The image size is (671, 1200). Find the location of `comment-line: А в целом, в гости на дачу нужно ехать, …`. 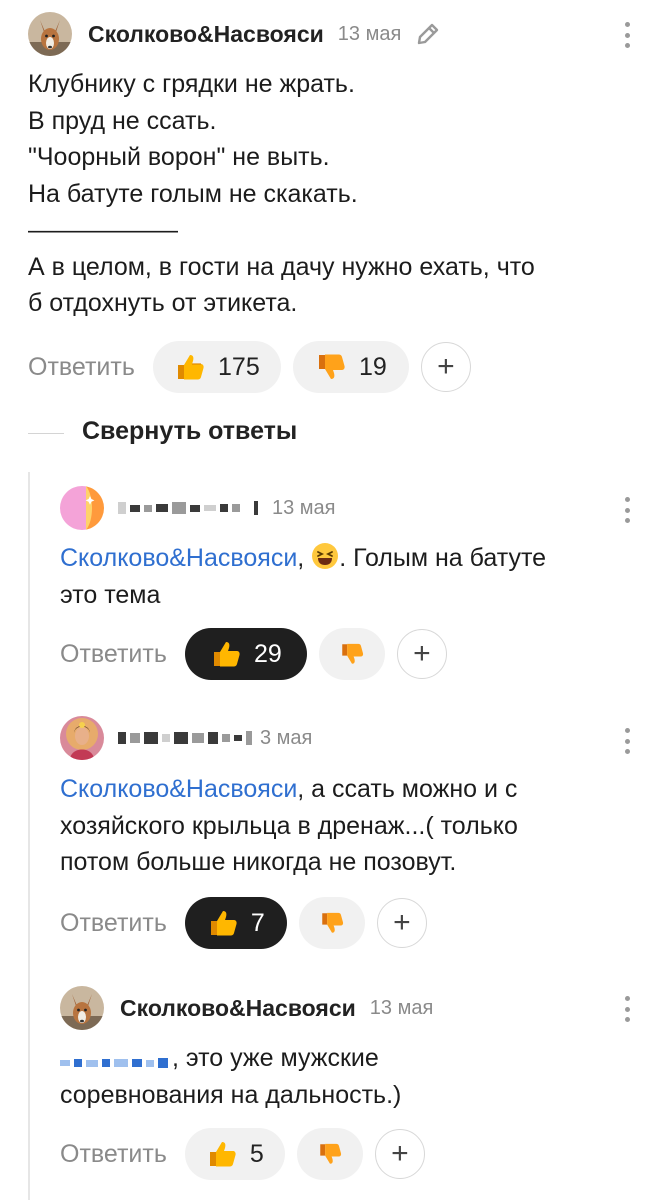

comment-line: А в целом, в гости на дачу нужно ехать, … is located at coordinates (281, 266).